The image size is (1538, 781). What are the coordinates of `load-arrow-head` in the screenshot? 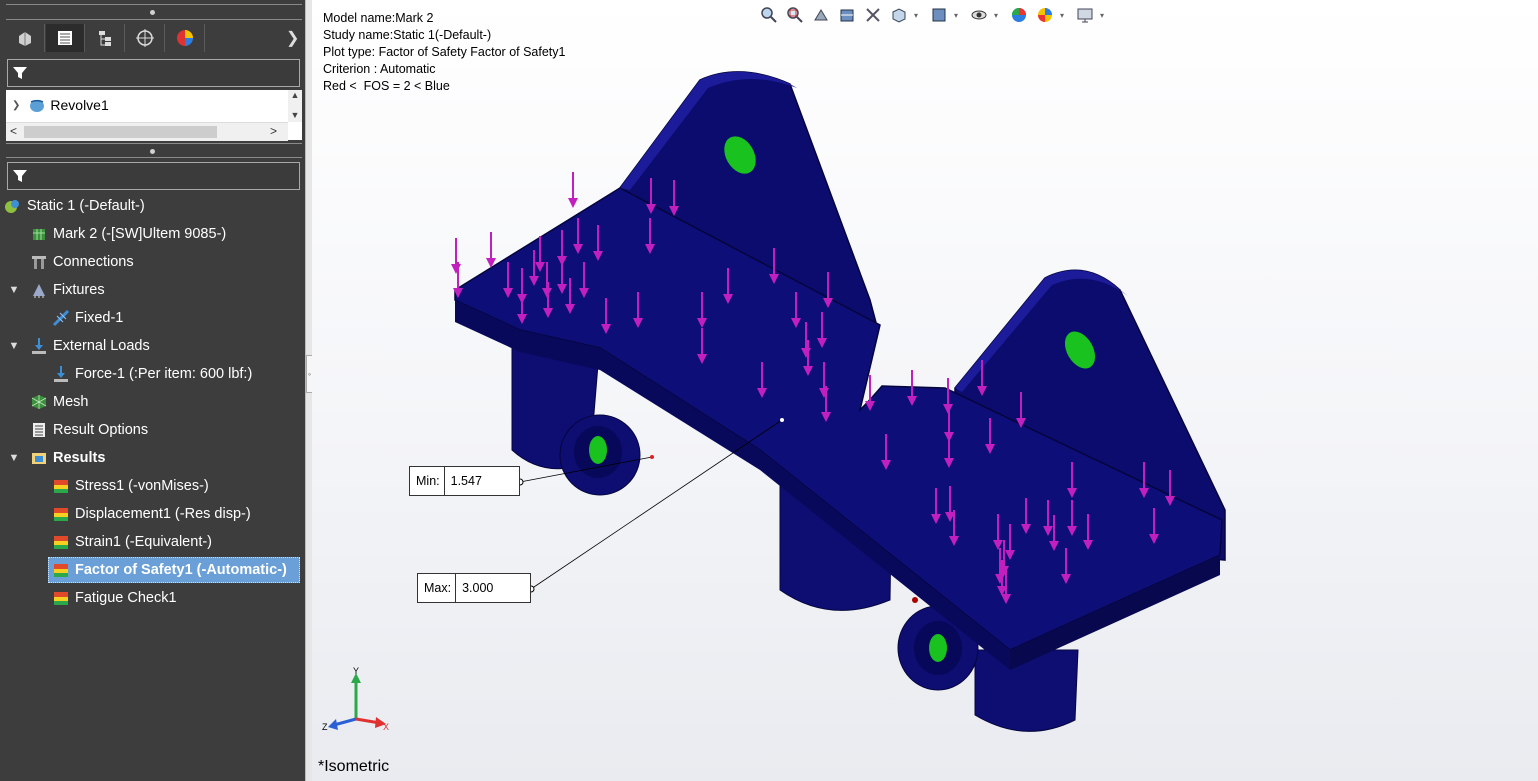 It's located at (456, 269).